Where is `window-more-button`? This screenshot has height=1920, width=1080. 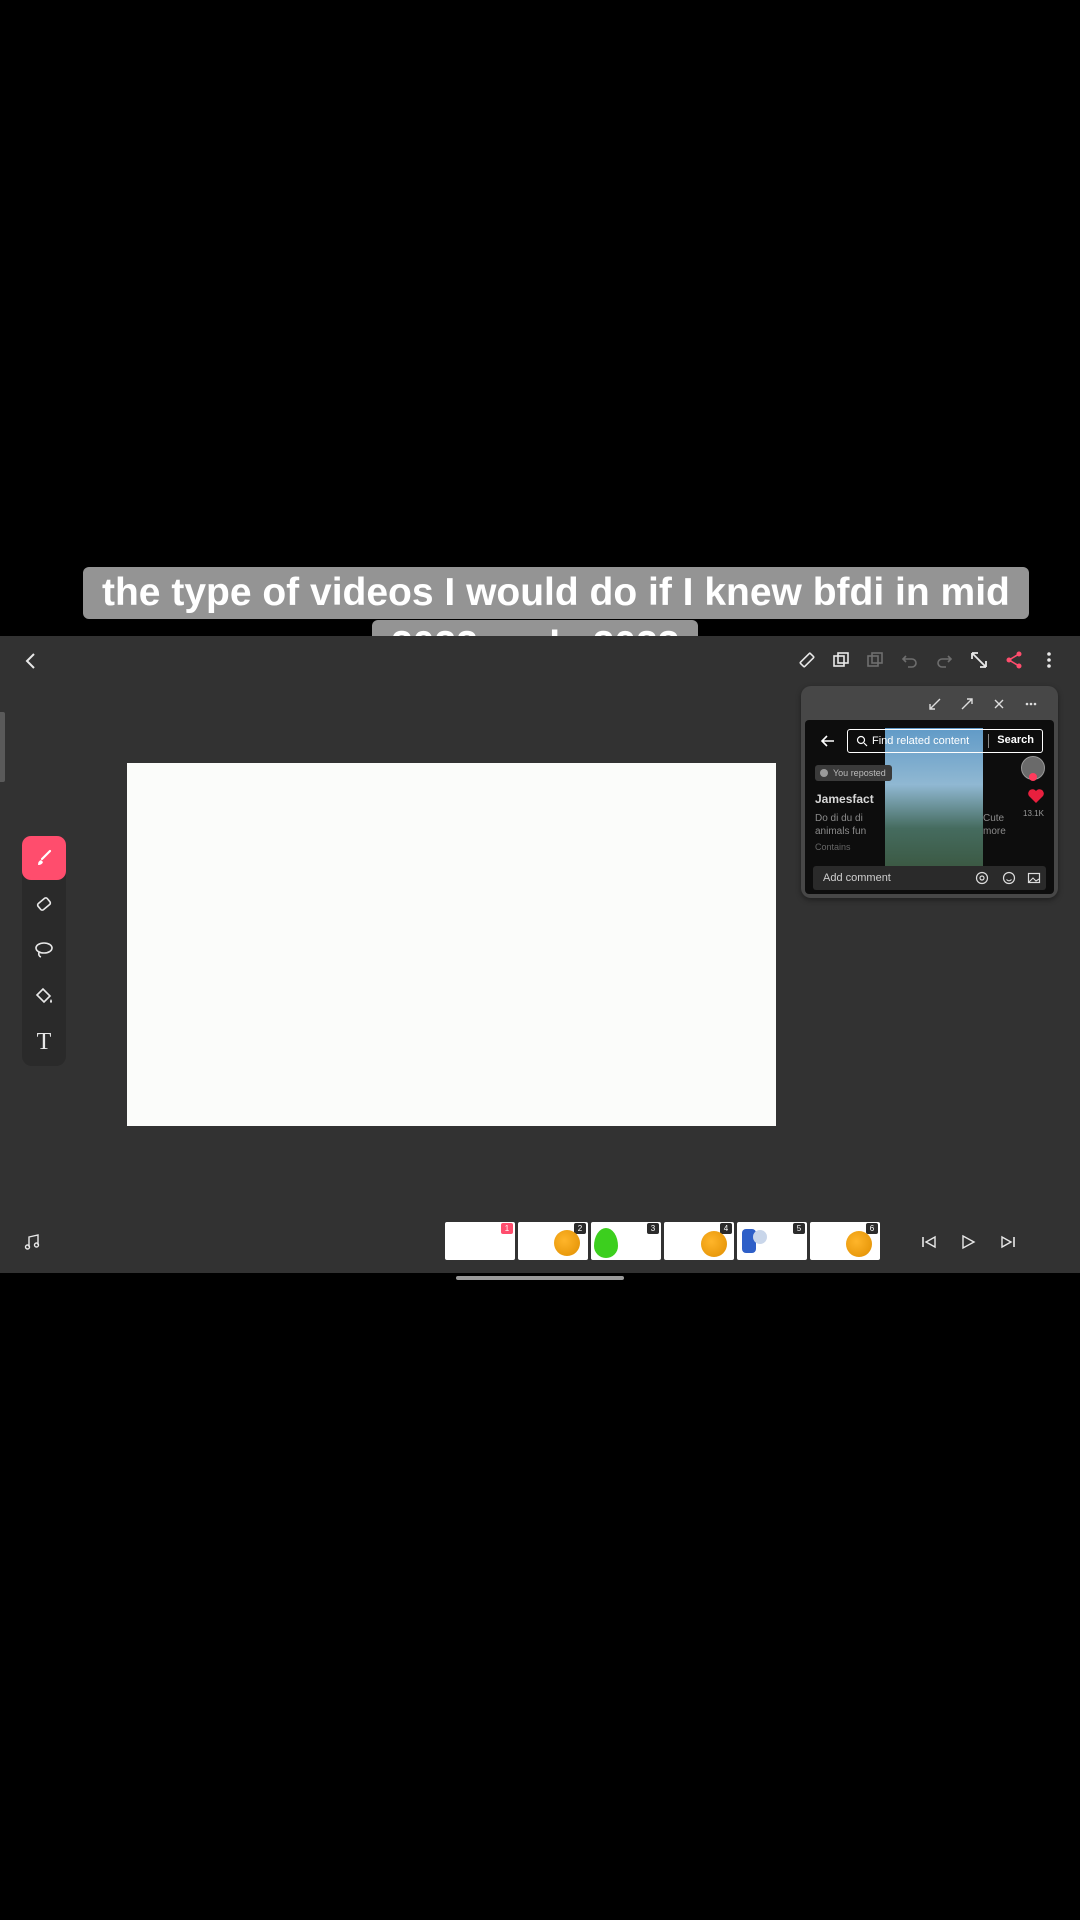
window-more-button is located at coordinates (1031, 704).